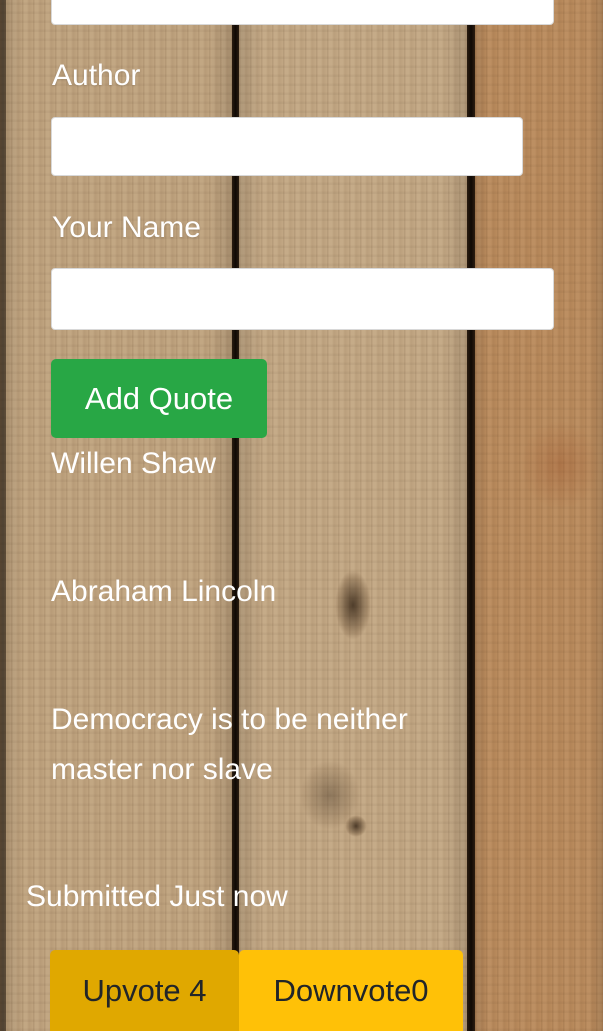 Image resolution: width=603 pixels, height=1031 pixels. Describe the element at coordinates (126, 227) in the screenshot. I see `your-name-label: Your Name` at that location.